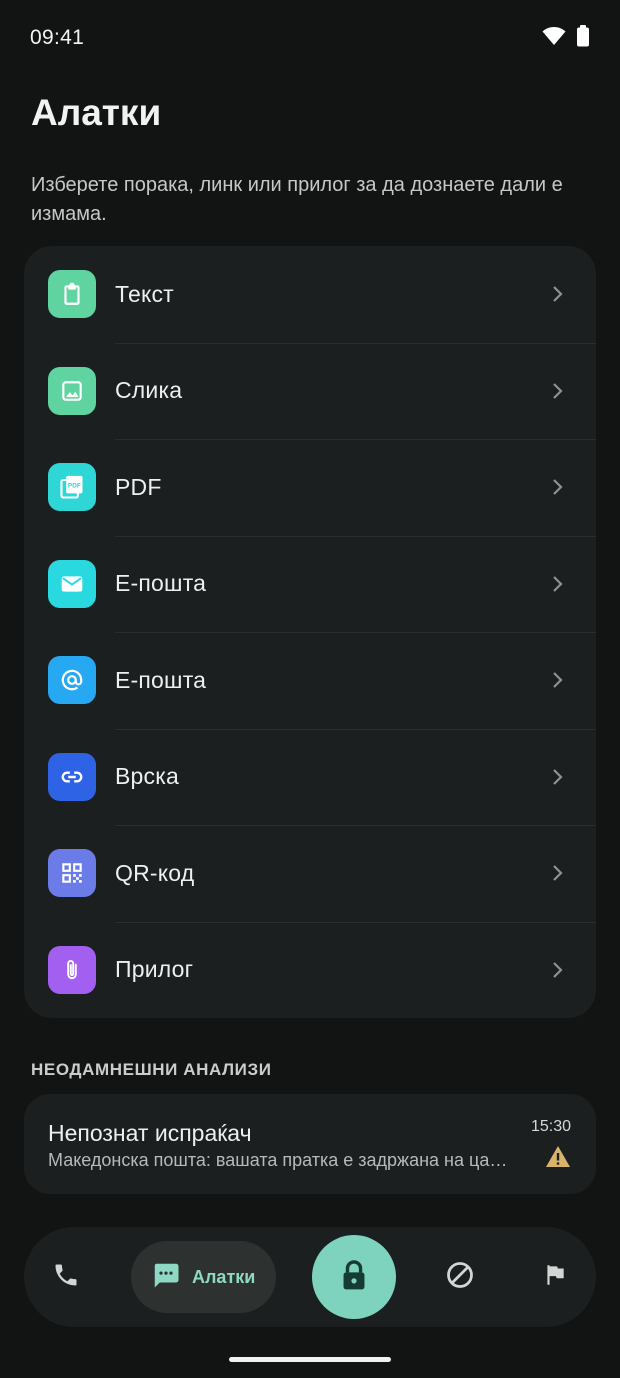 The image size is (620, 1378). I want to click on status-icons, so click(566, 38).